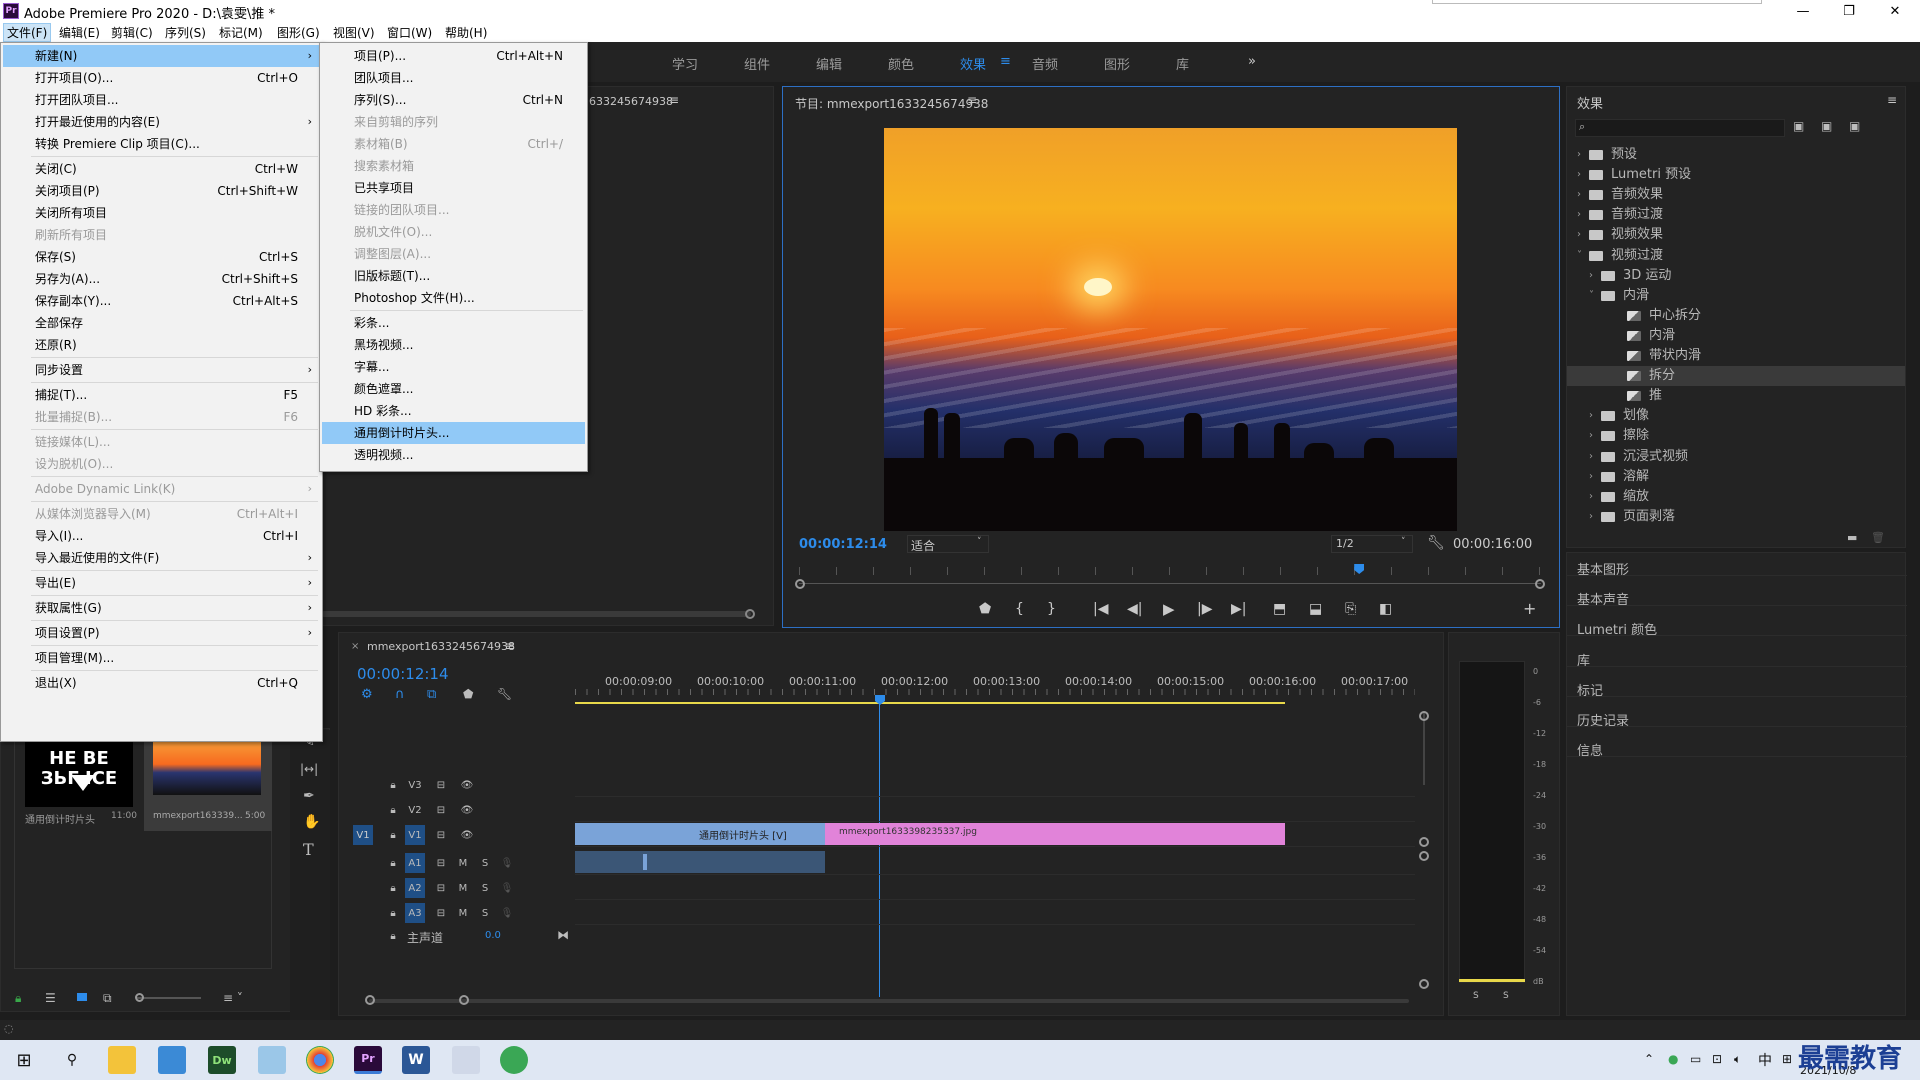  Describe the element at coordinates (1590, 102) in the screenshot. I see `effects-title: 效果` at that location.